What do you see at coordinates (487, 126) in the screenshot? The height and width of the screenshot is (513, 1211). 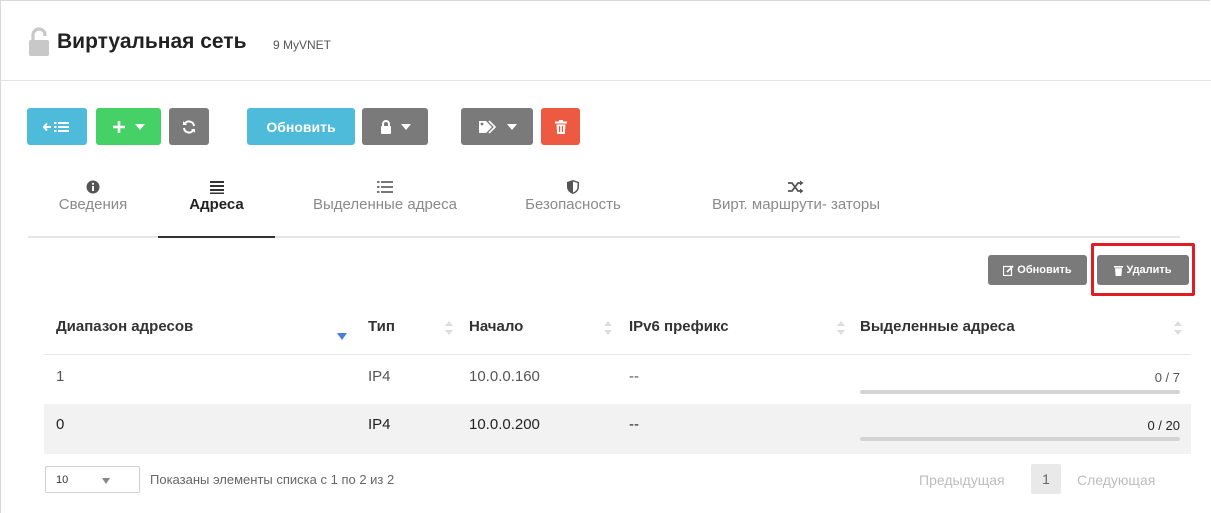 I see `tag-icon` at bounding box center [487, 126].